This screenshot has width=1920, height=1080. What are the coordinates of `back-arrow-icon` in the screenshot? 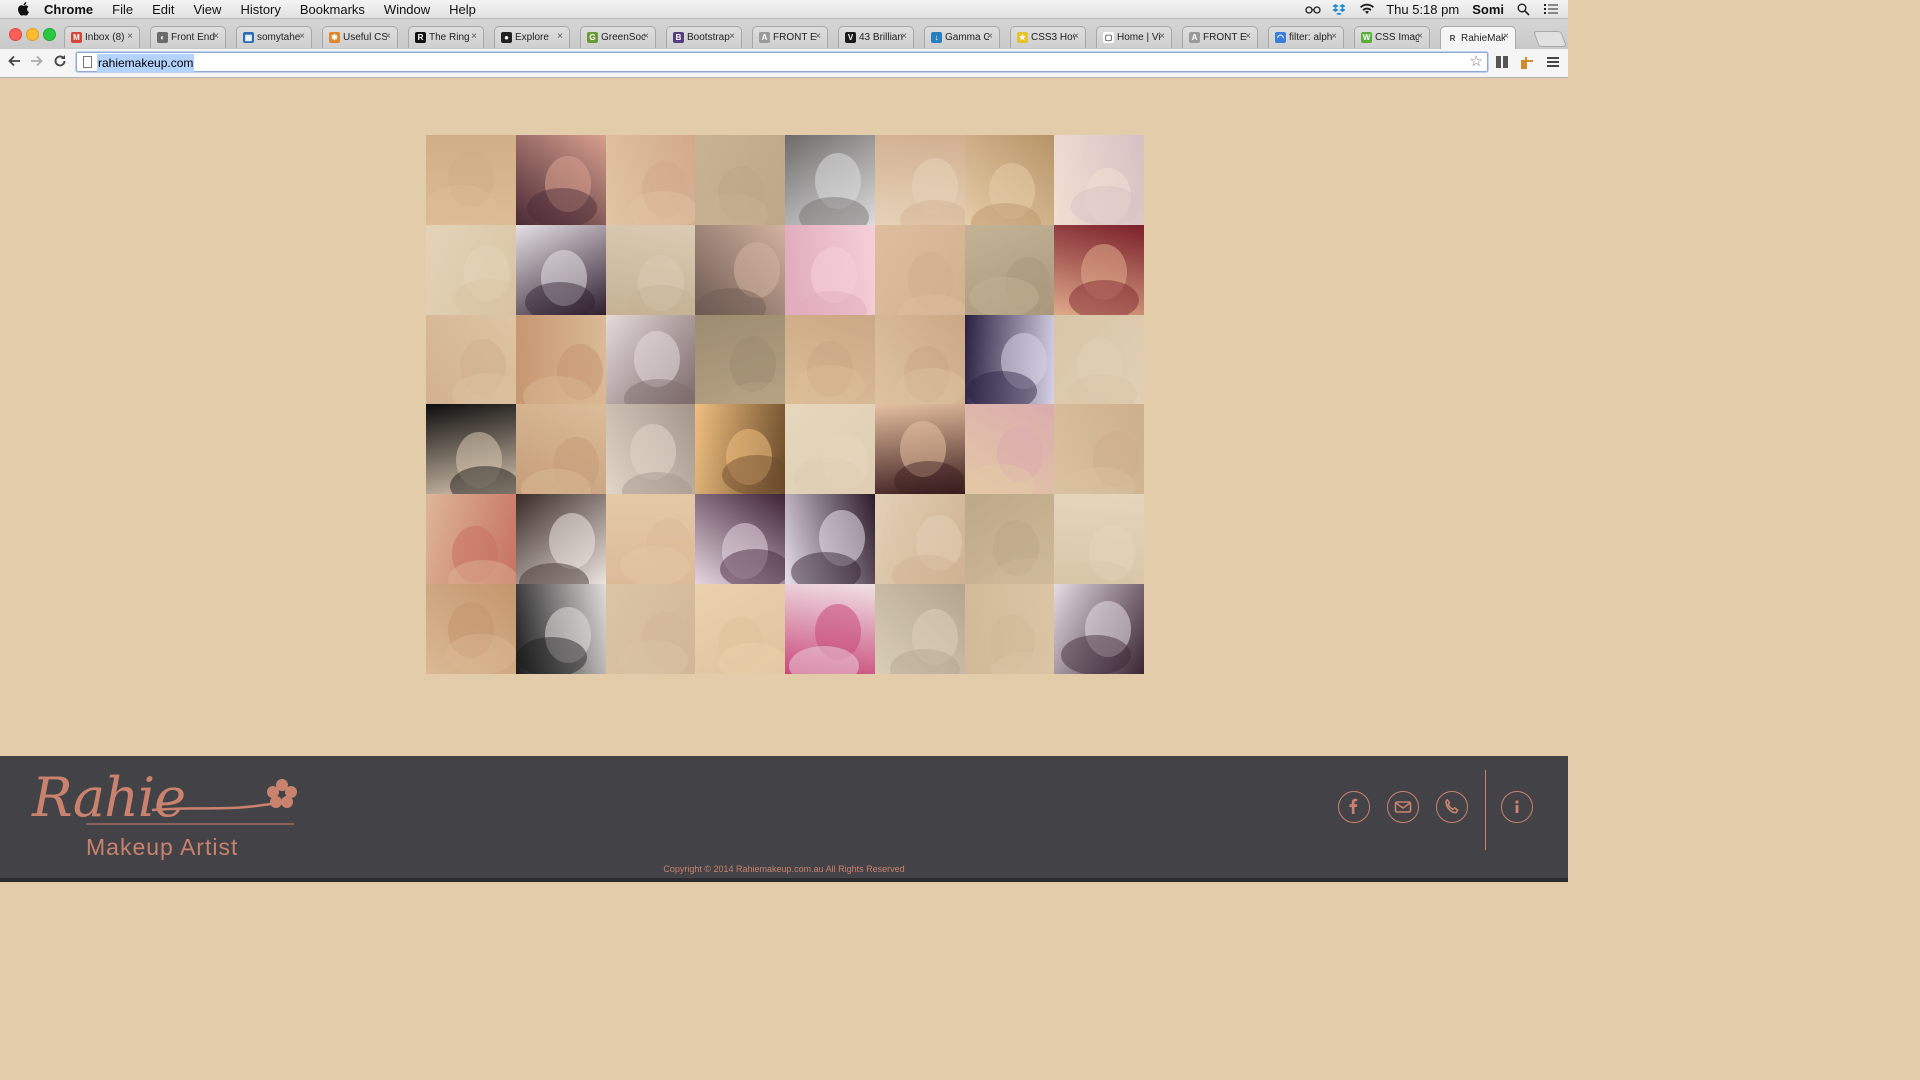 It's located at (14, 63).